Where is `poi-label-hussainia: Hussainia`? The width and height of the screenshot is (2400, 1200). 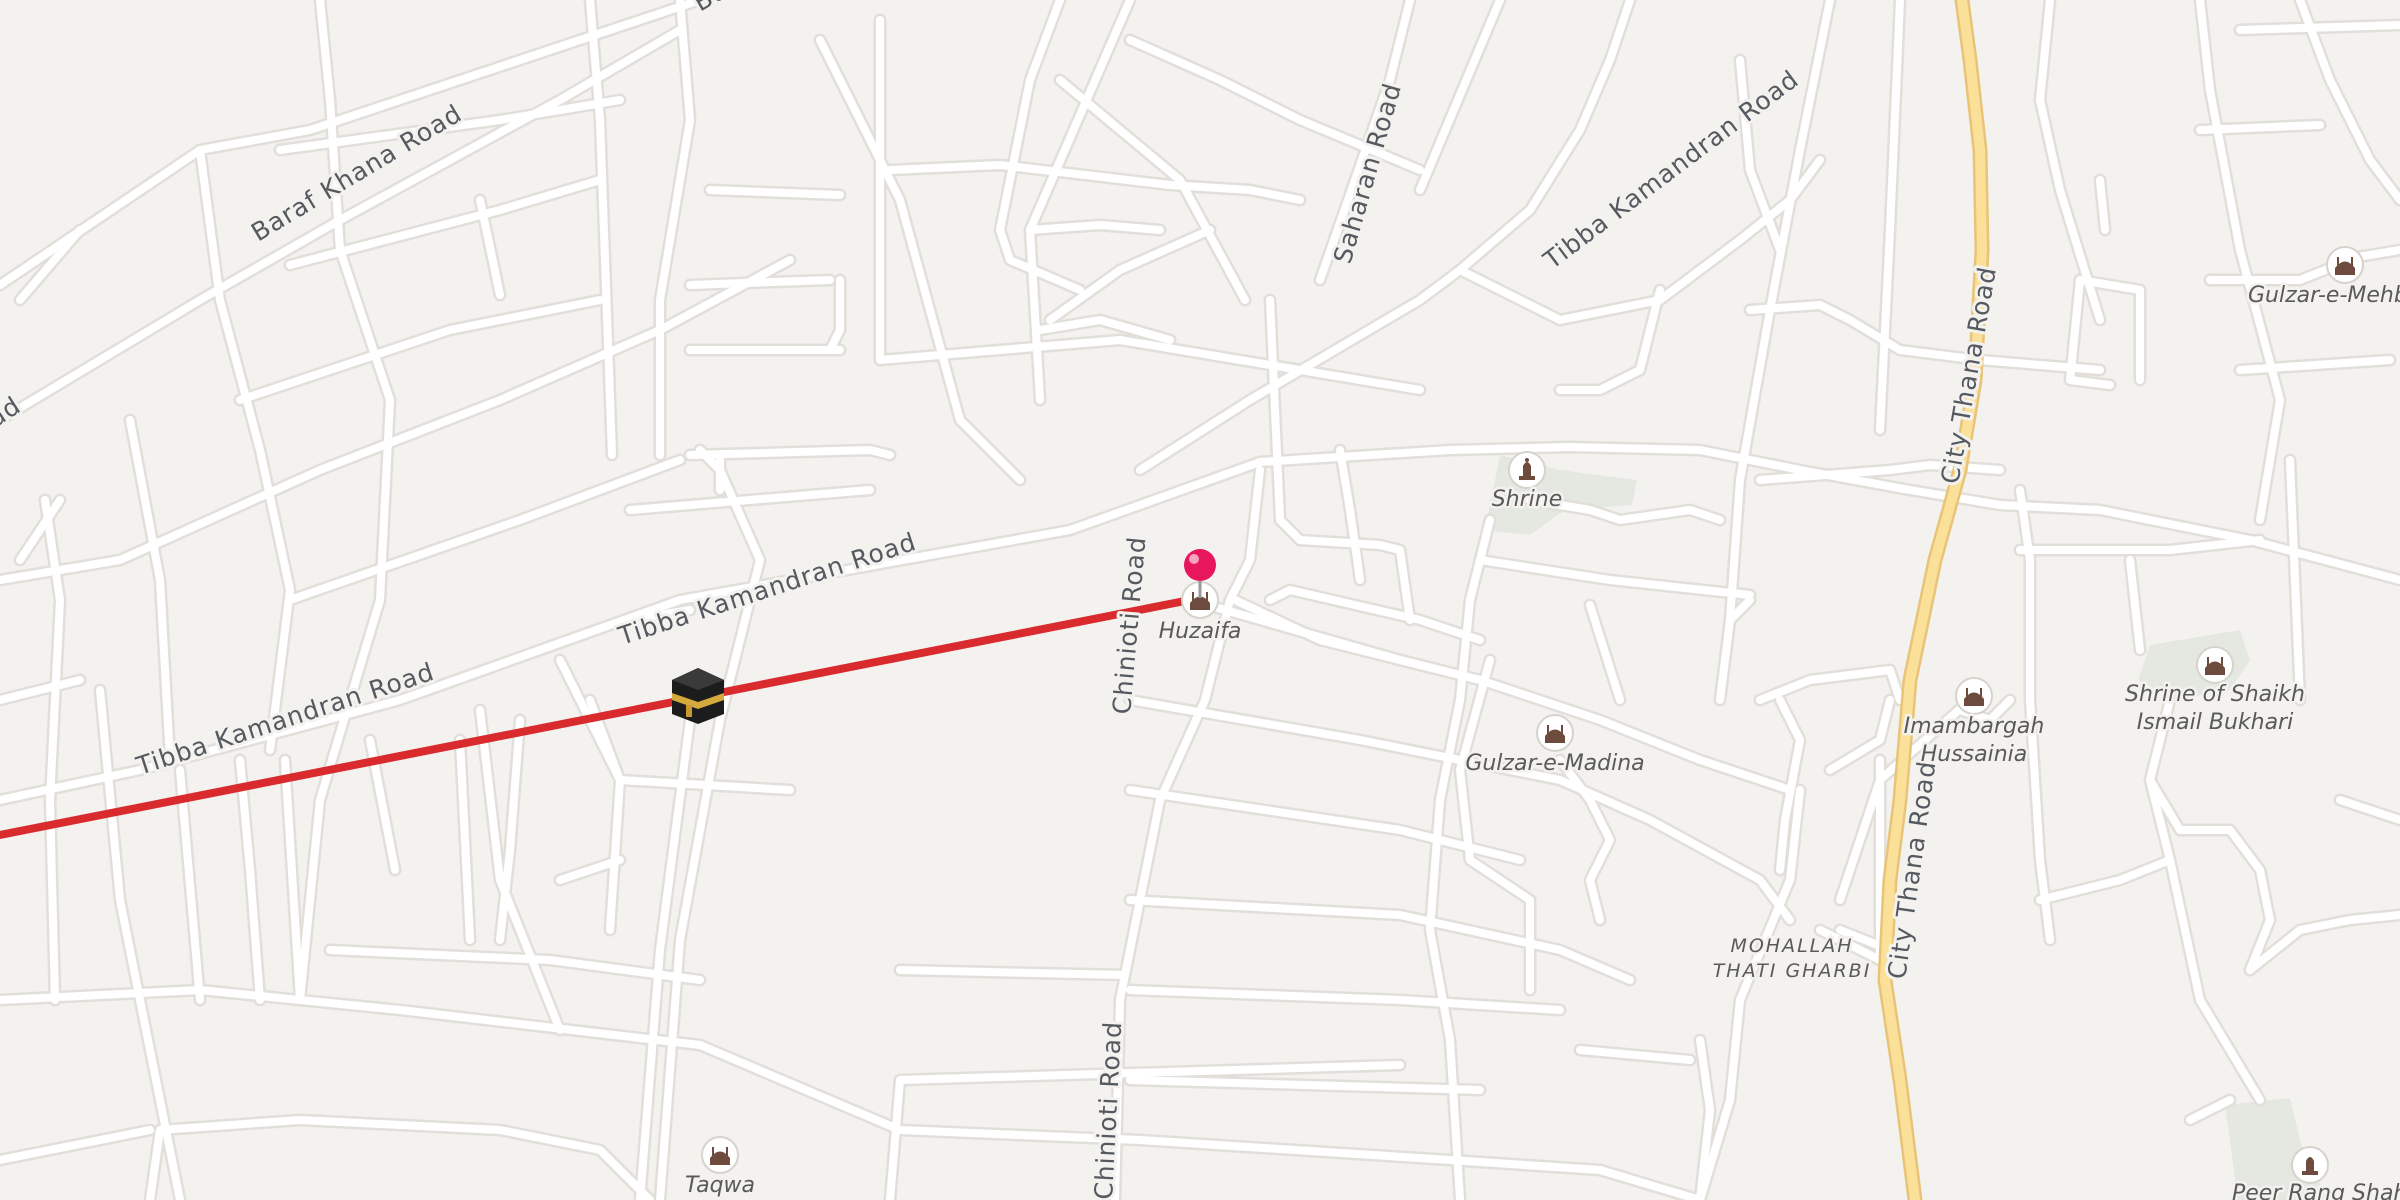
poi-label-hussainia: Hussainia is located at coordinates (1974, 754).